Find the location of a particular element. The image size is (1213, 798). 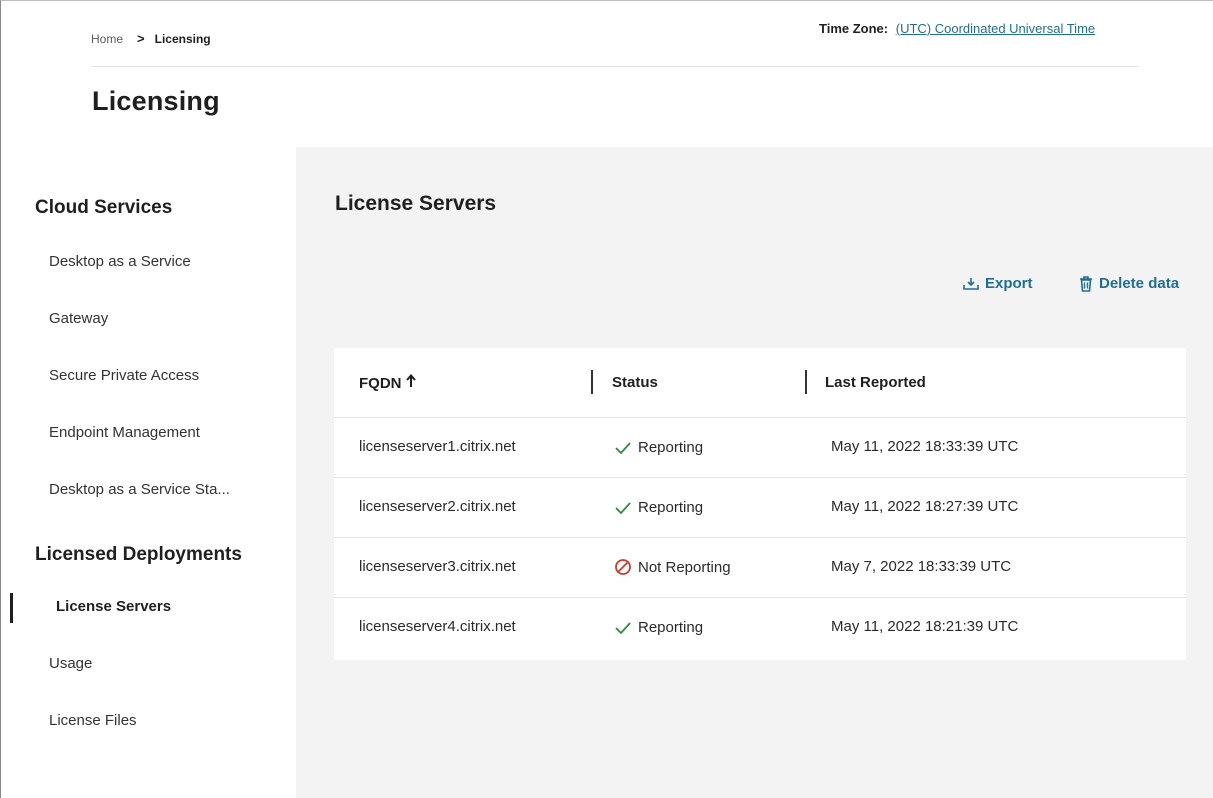

active-indicator is located at coordinates (11, 608).